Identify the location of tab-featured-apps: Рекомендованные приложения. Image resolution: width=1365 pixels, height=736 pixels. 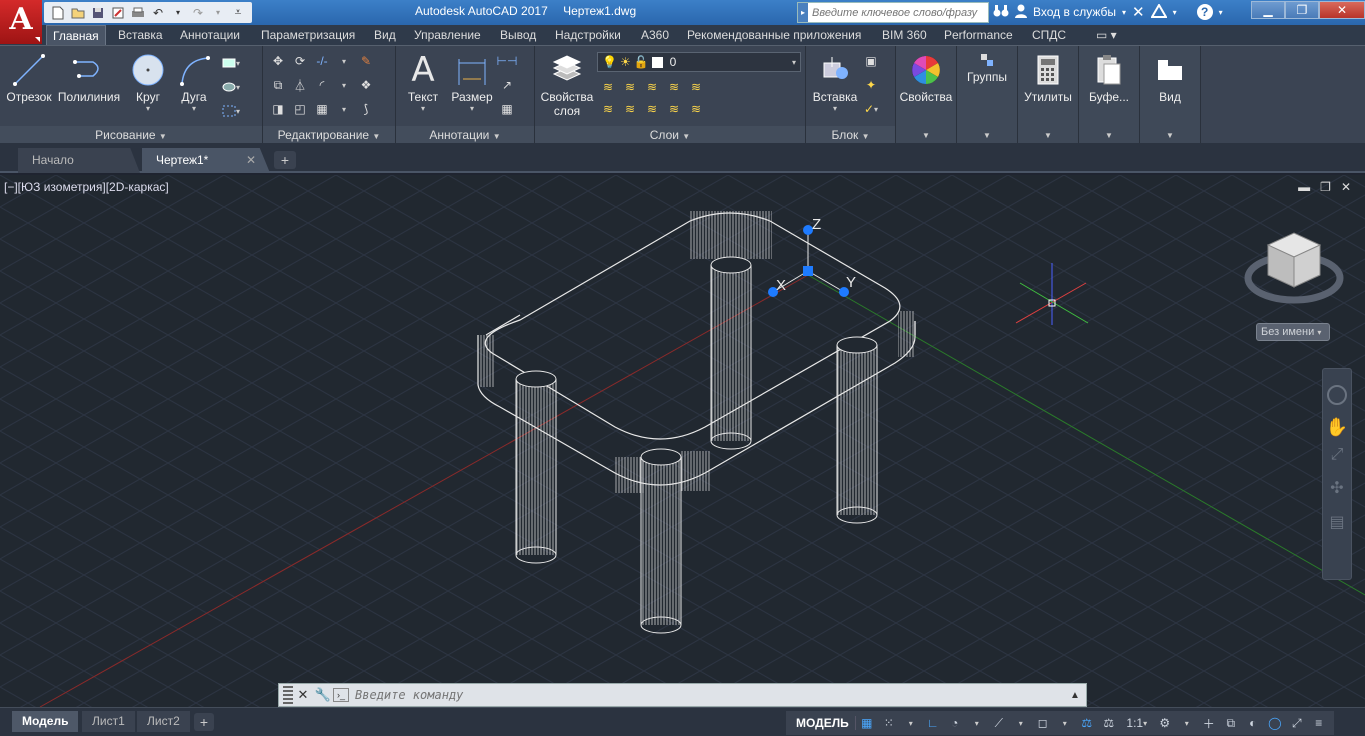
(774, 35).